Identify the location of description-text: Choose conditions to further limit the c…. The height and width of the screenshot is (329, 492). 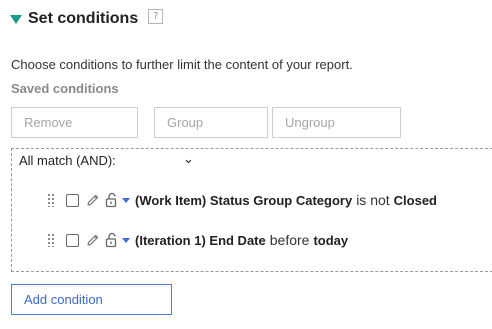
(182, 64).